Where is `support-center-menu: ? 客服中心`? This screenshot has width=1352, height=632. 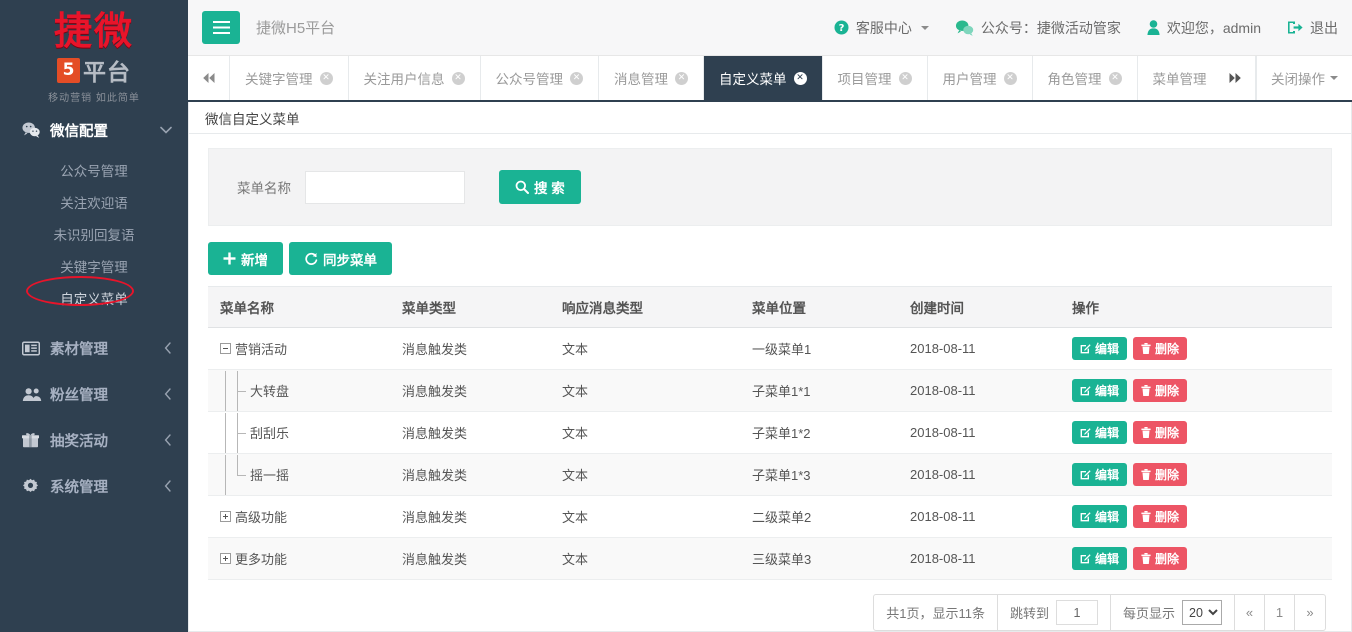 support-center-menu: ? 客服中心 is located at coordinates (881, 28).